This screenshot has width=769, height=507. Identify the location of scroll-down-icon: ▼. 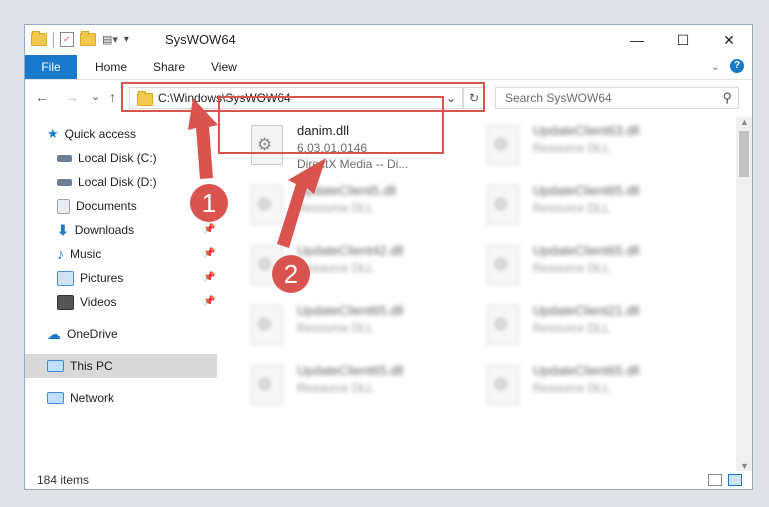
(744, 466).